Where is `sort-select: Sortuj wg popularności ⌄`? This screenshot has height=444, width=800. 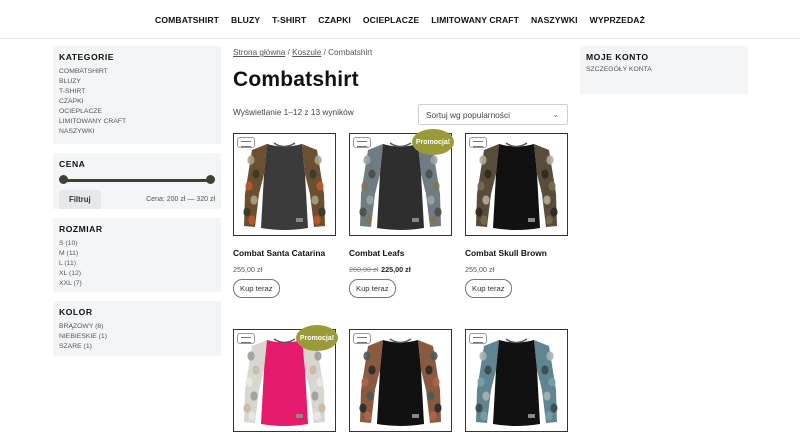 sort-select: Sortuj wg popularności ⌄ is located at coordinates (493, 114).